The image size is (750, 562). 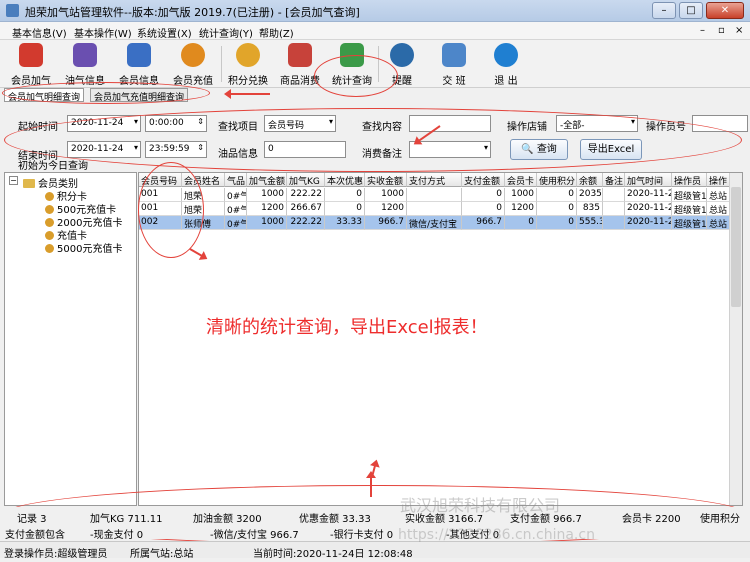 What do you see at coordinates (386, 180) in the screenshot?
I see `col-header: 实收金额` at bounding box center [386, 180].